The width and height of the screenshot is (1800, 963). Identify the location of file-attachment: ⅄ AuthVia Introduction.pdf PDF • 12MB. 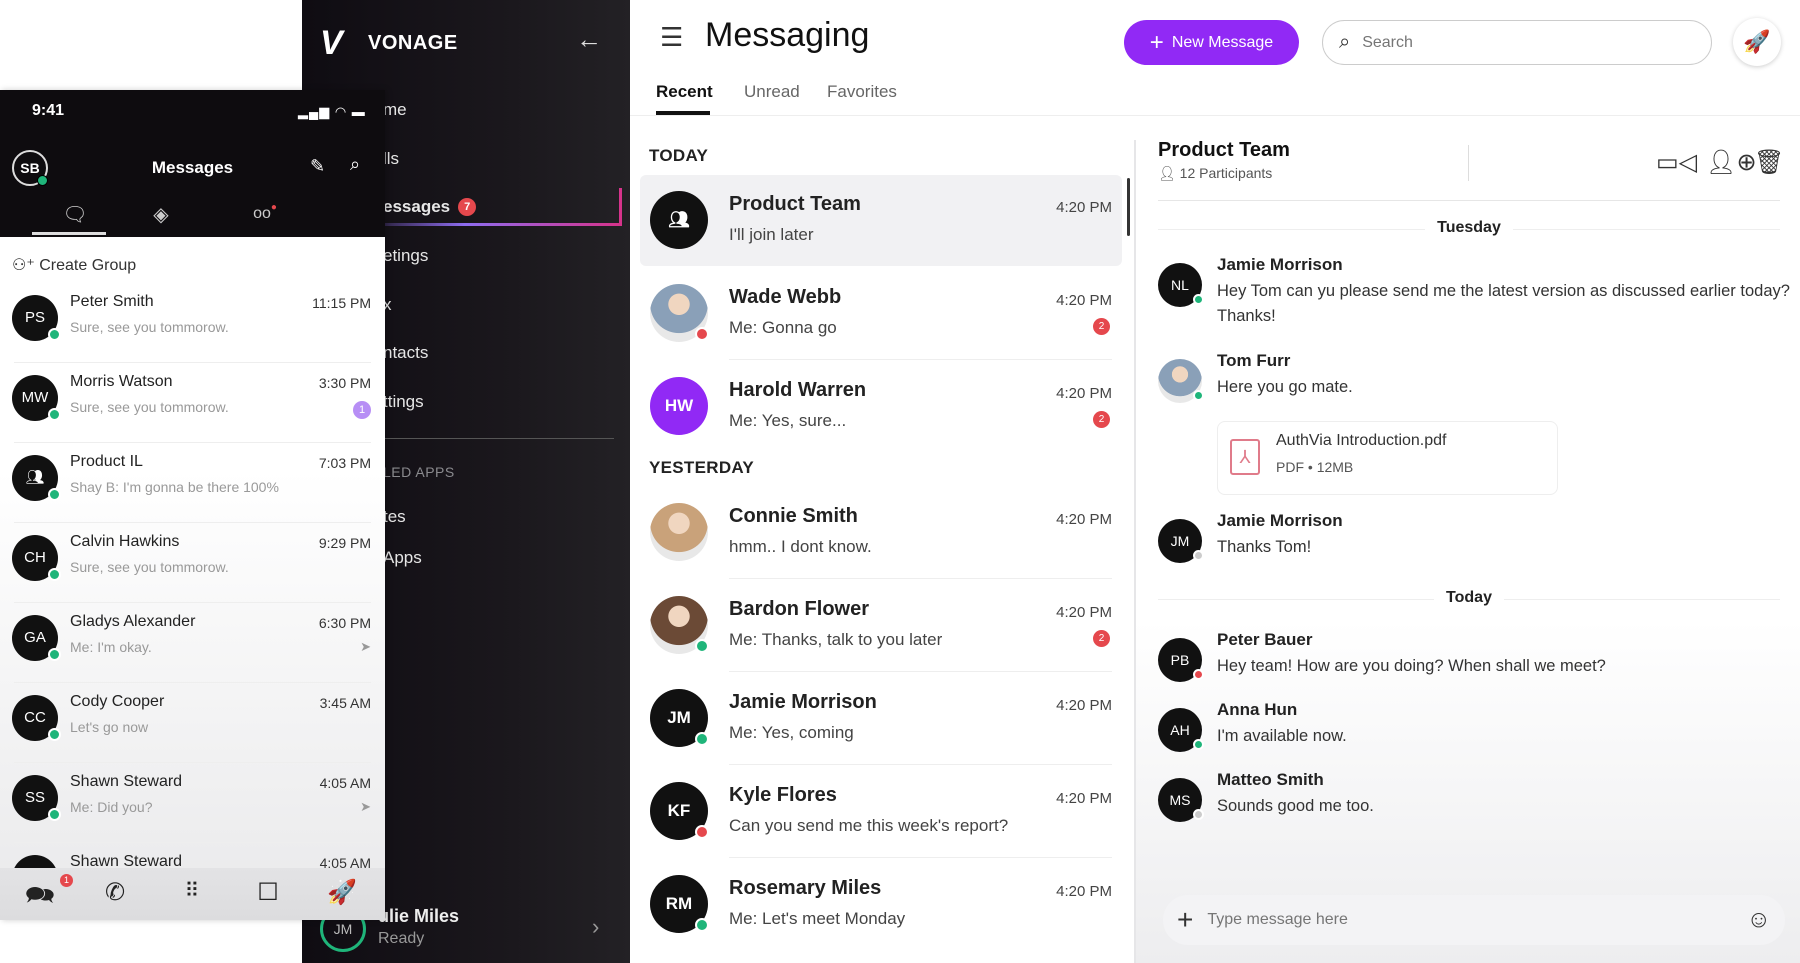
(1387, 458).